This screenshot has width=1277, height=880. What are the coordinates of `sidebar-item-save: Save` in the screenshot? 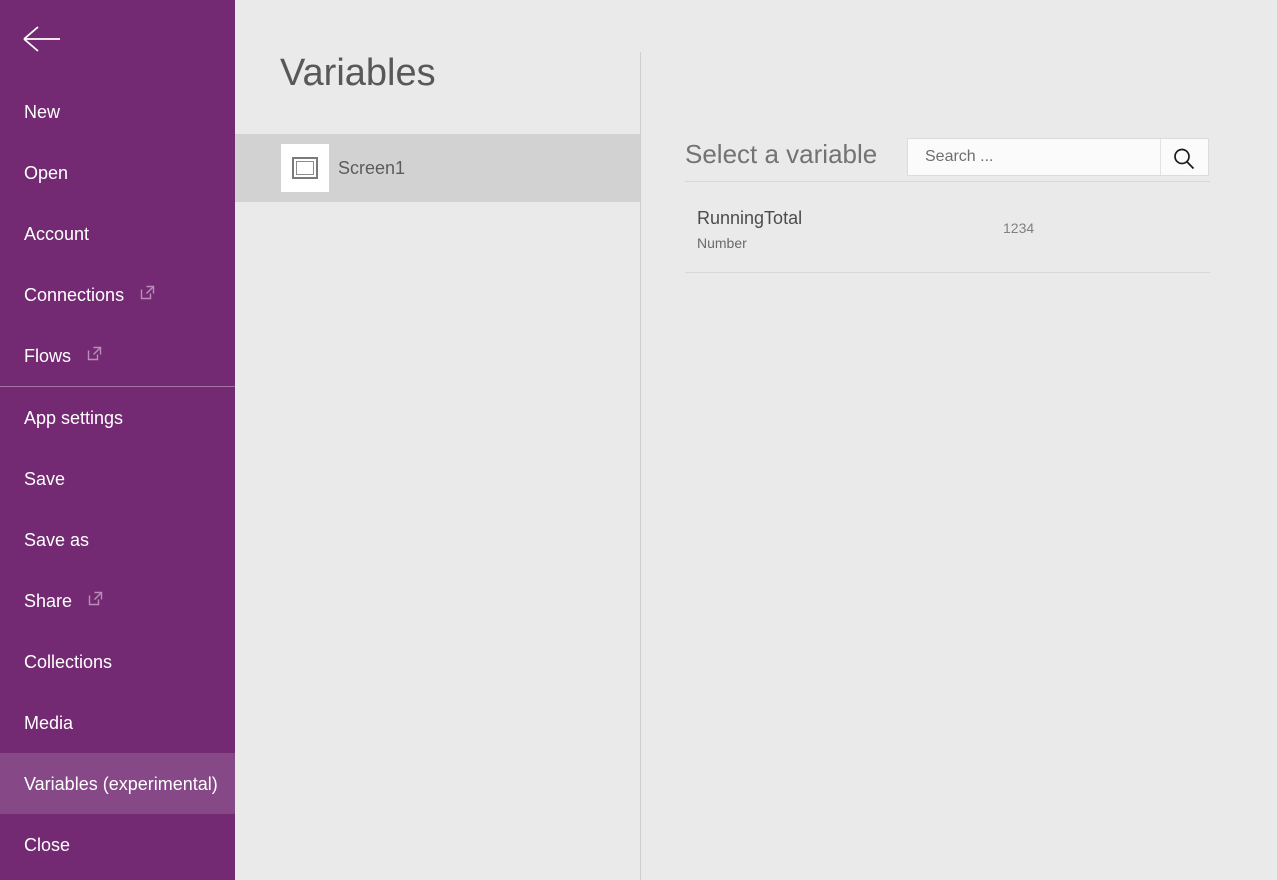 It's located at (117, 478).